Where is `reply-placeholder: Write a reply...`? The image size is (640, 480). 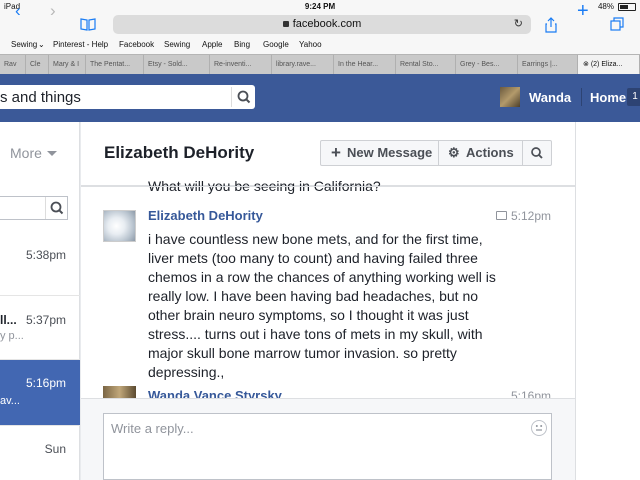 reply-placeholder: Write a reply... is located at coordinates (152, 428).